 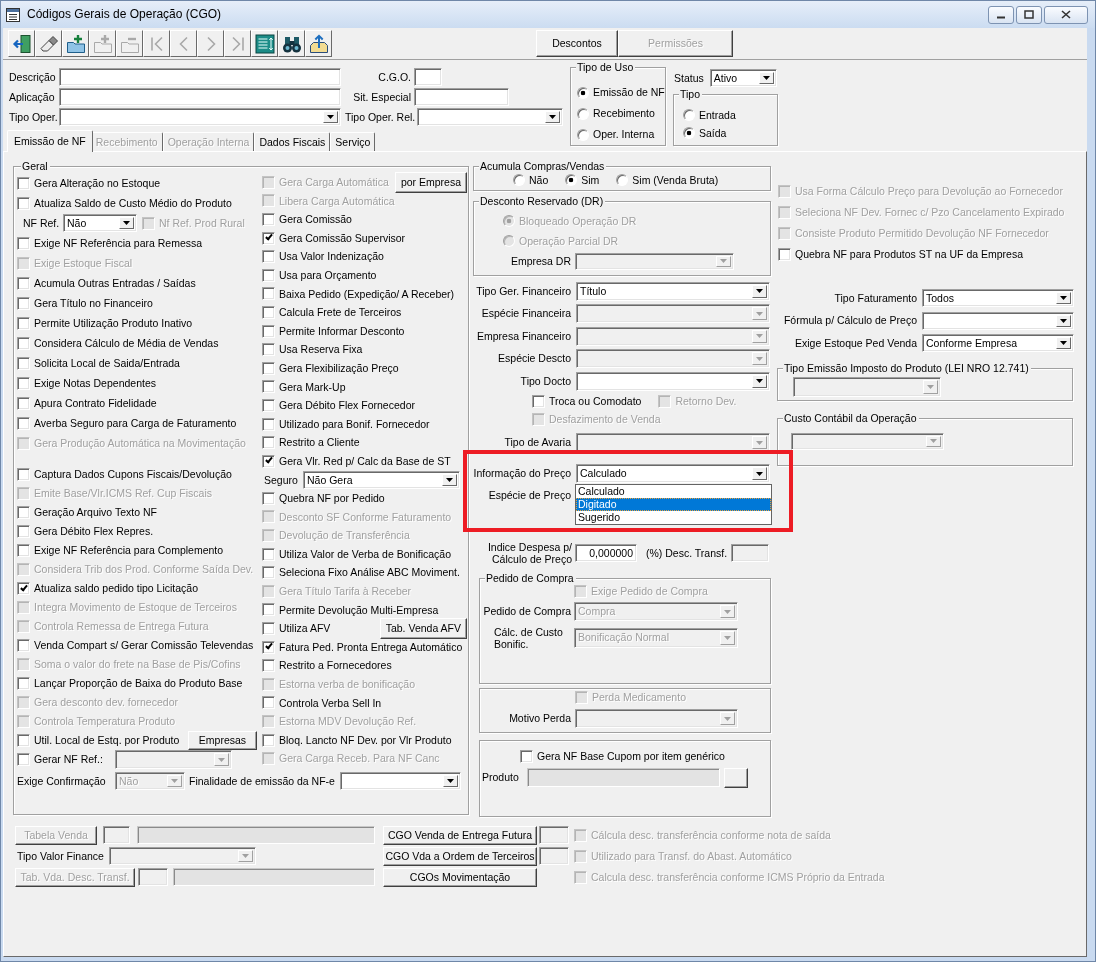 What do you see at coordinates (460, 877) in the screenshot?
I see `action-button: CGOs Movimentação` at bounding box center [460, 877].